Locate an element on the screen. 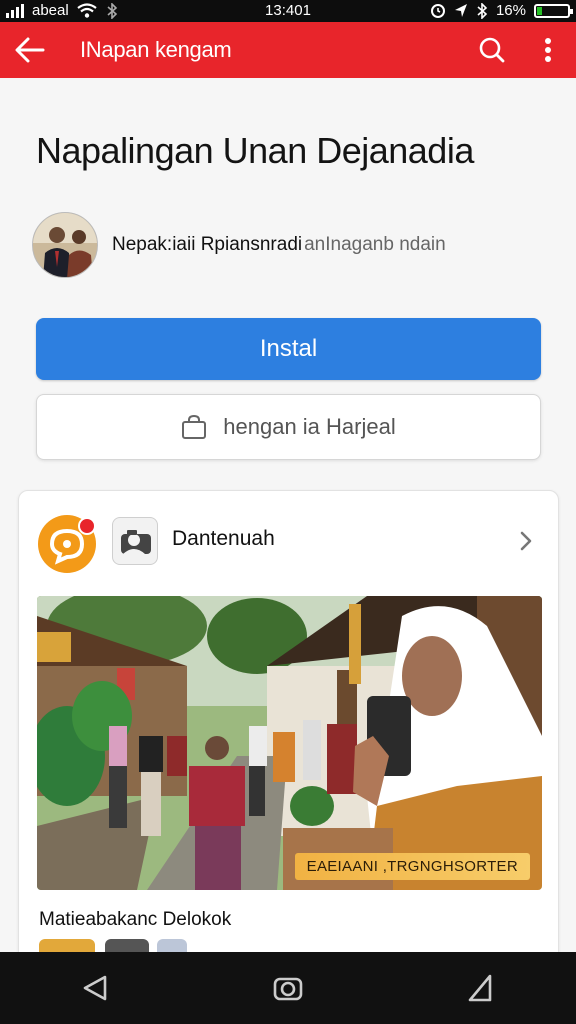 This screenshot has height=1024, width=576. nav-back-icon is located at coordinates (95, 988).